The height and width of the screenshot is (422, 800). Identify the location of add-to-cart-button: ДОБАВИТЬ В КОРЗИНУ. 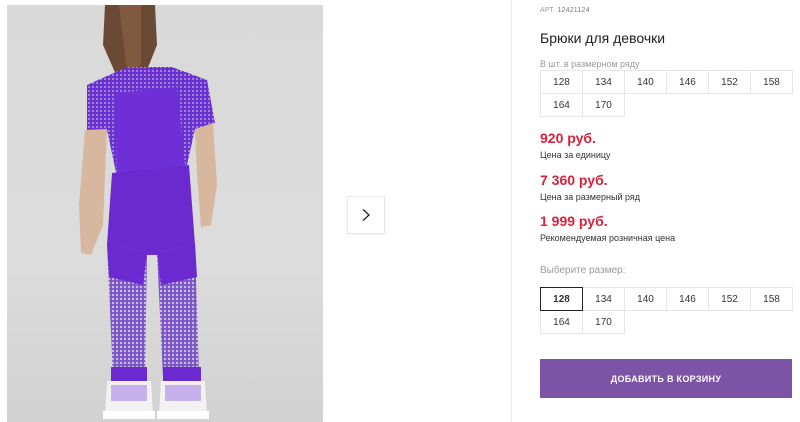
(666, 378).